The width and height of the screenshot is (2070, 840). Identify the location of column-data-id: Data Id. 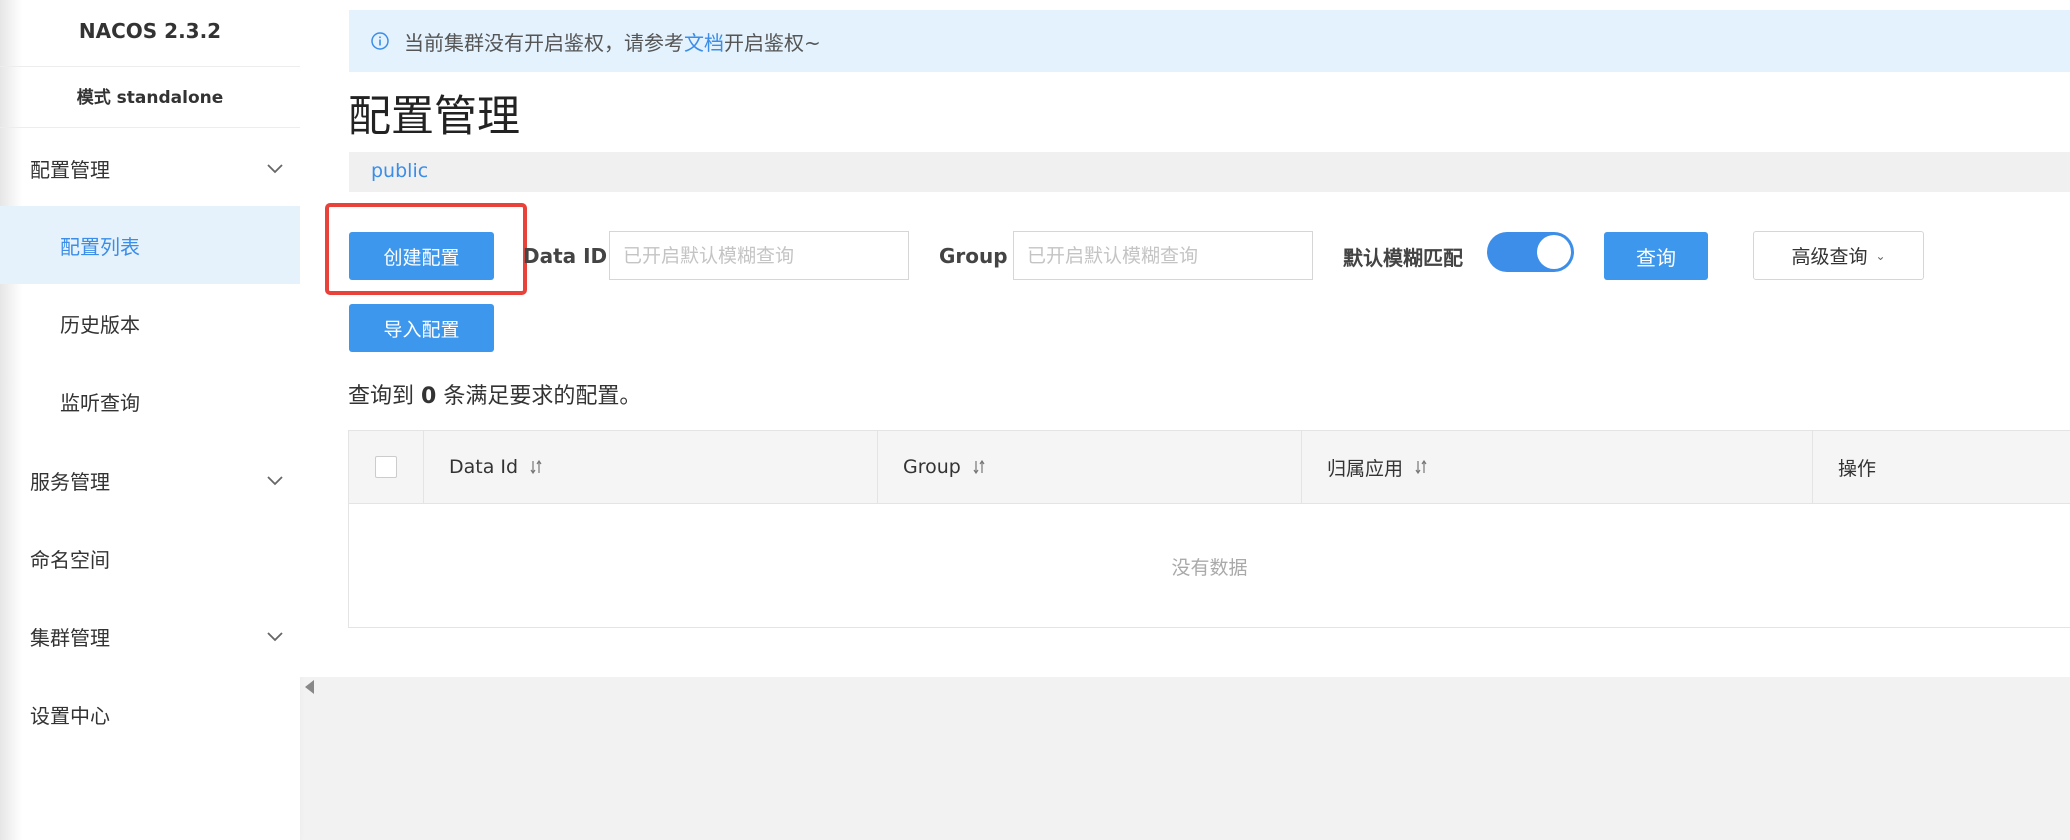
(651, 467).